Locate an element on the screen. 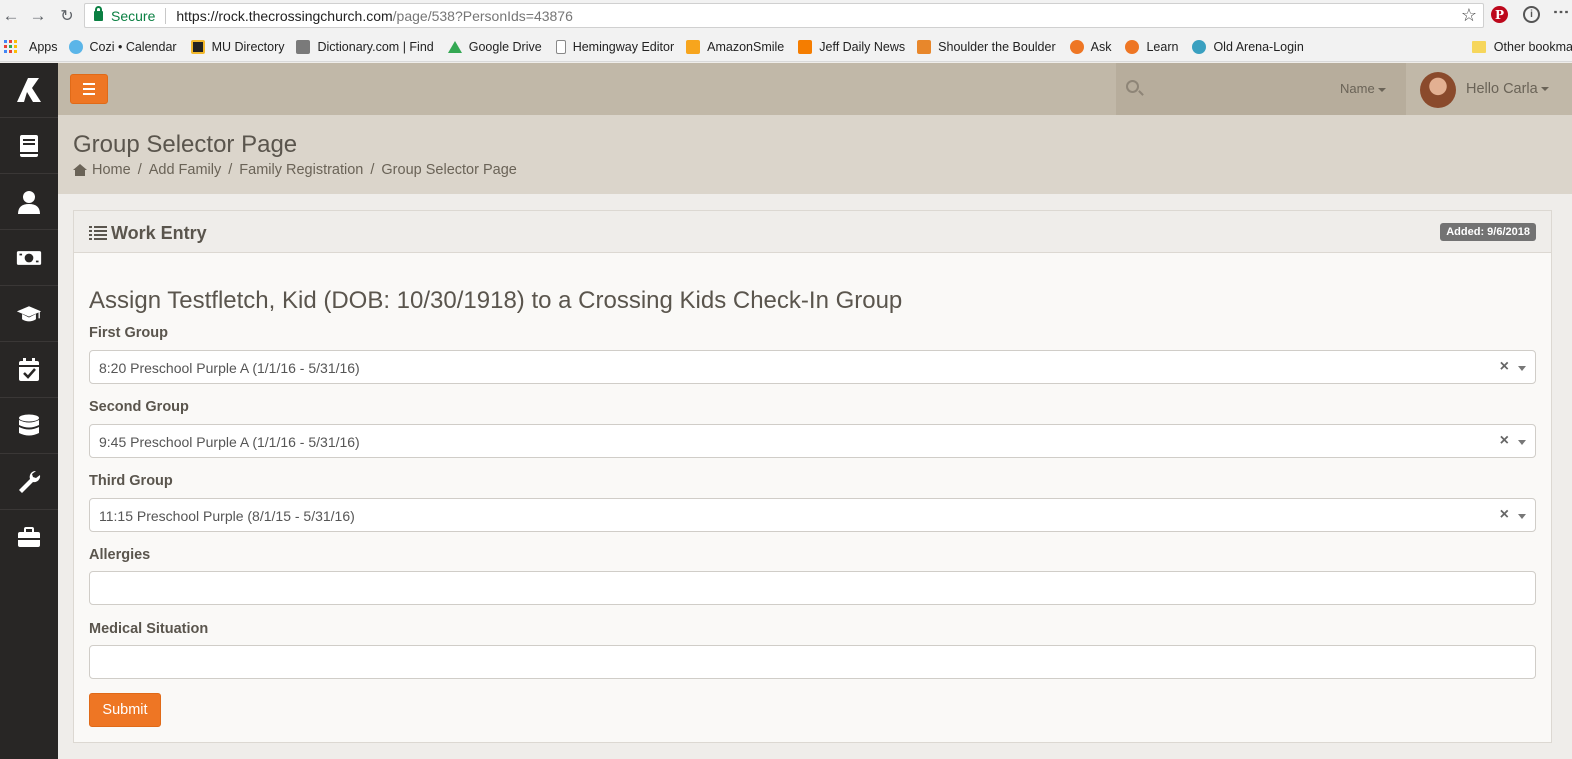  sidebar is located at coordinates (29, 411).